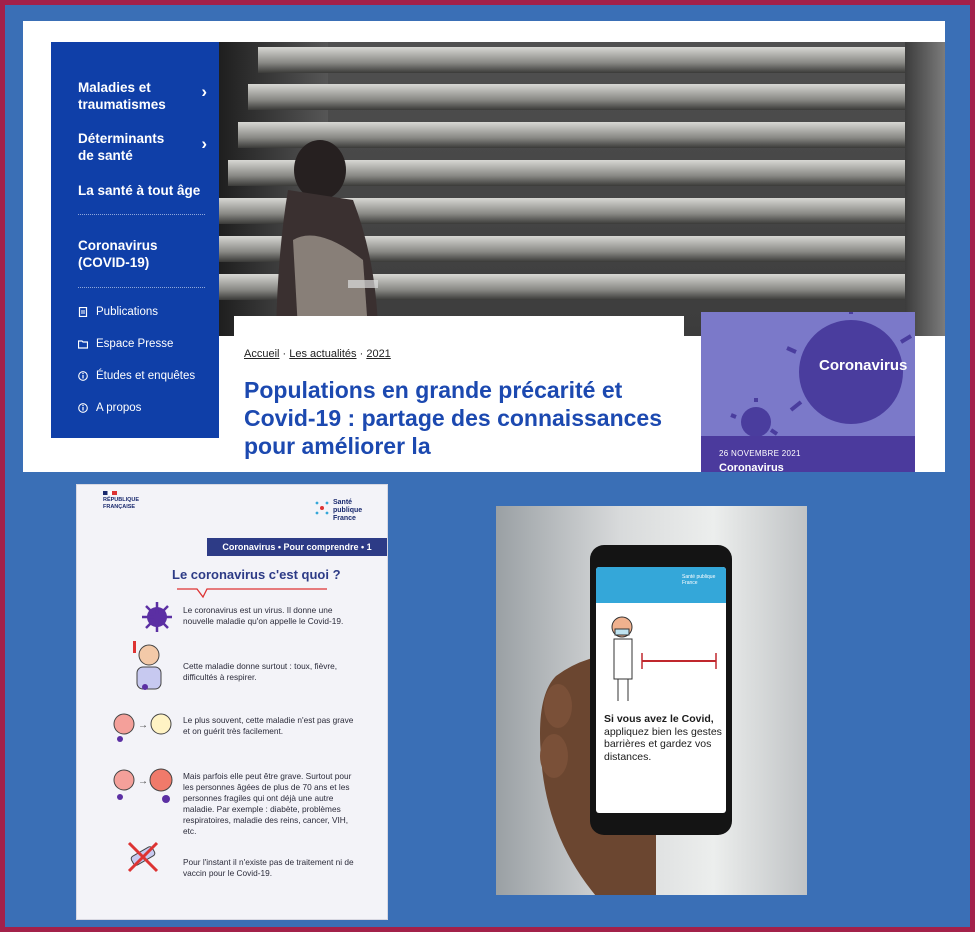 This screenshot has height=932, width=975. Describe the element at coordinates (110, 493) in the screenshot. I see `french-flag-icon` at that location.